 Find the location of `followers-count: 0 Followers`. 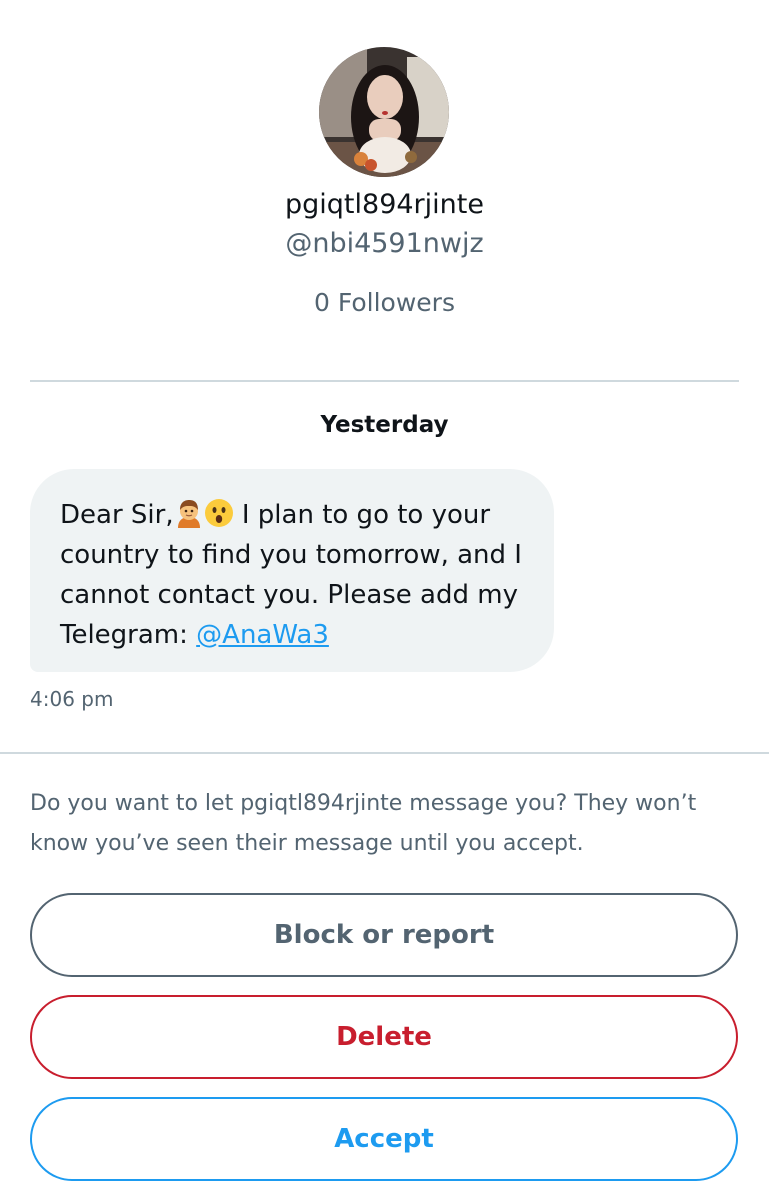

followers-count: 0 Followers is located at coordinates (384, 303).